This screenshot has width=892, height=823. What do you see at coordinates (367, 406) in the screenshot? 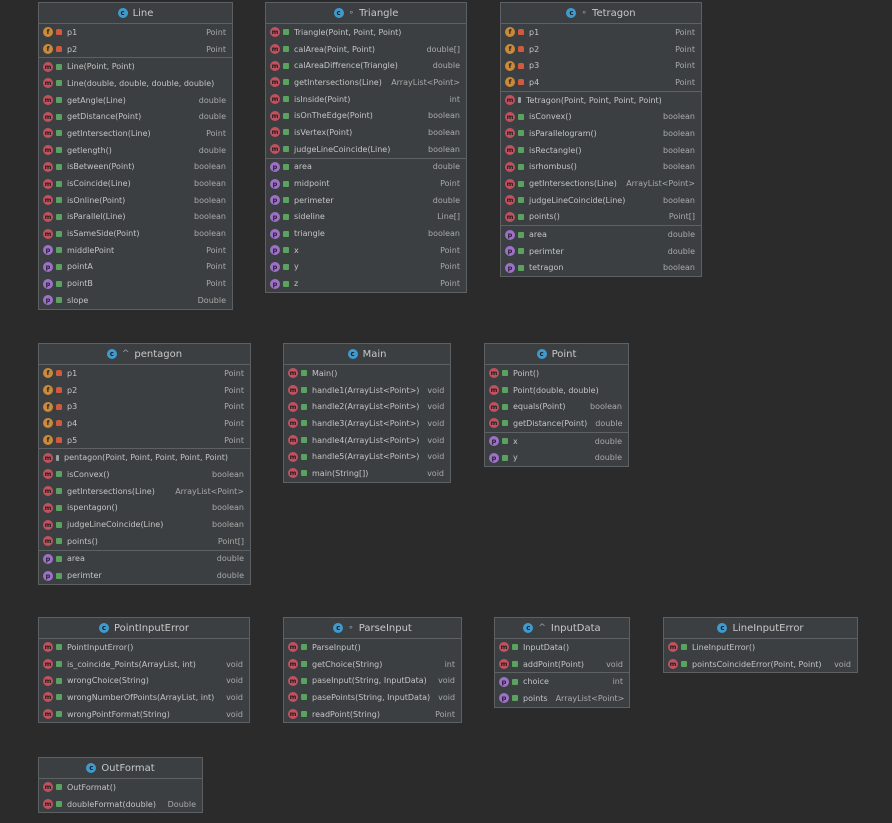
I see `member-row: m handle2(ArrayList<Point>) void` at bounding box center [367, 406].